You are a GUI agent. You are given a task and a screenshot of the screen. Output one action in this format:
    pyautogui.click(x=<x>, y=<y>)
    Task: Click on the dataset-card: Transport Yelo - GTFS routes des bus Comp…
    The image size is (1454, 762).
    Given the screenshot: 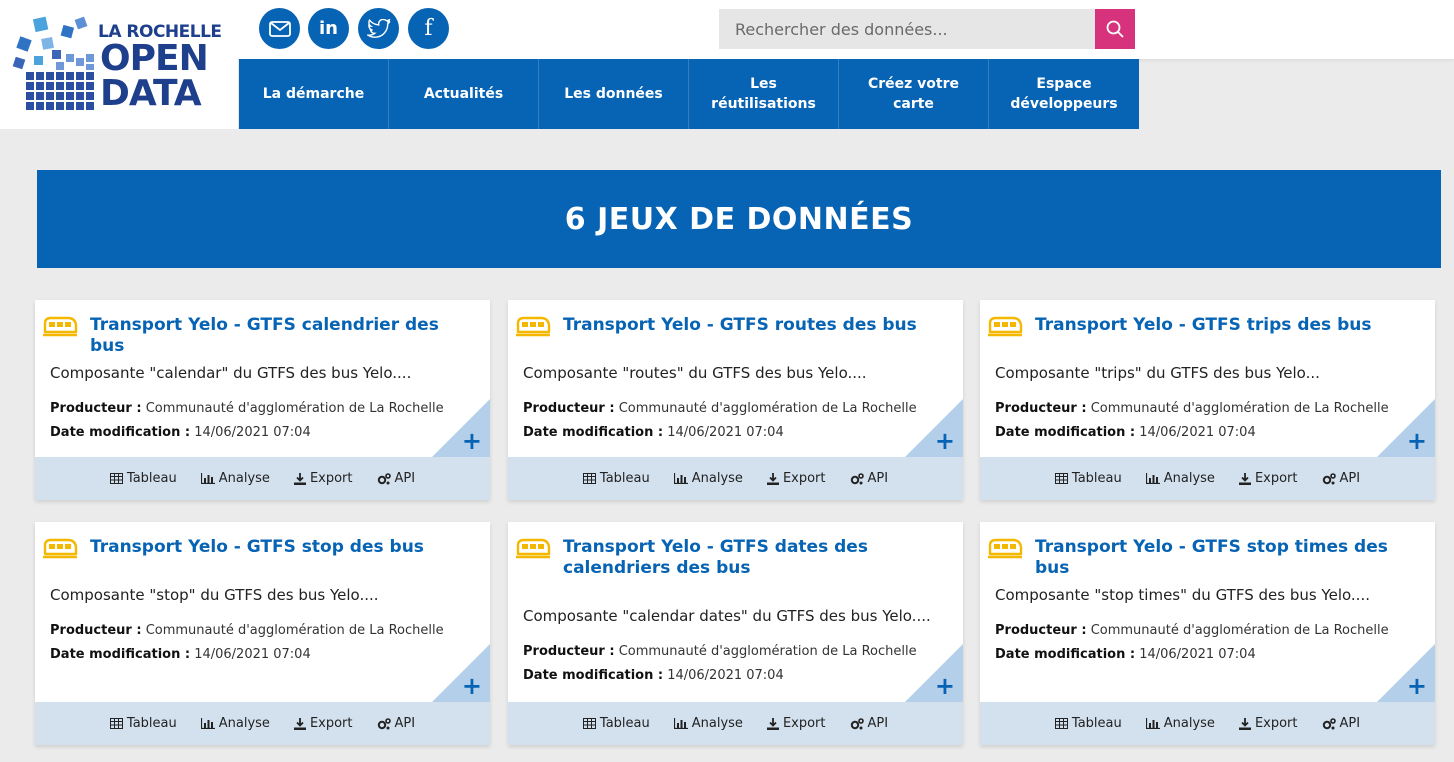 What is the action you would take?
    pyautogui.click(x=735, y=400)
    